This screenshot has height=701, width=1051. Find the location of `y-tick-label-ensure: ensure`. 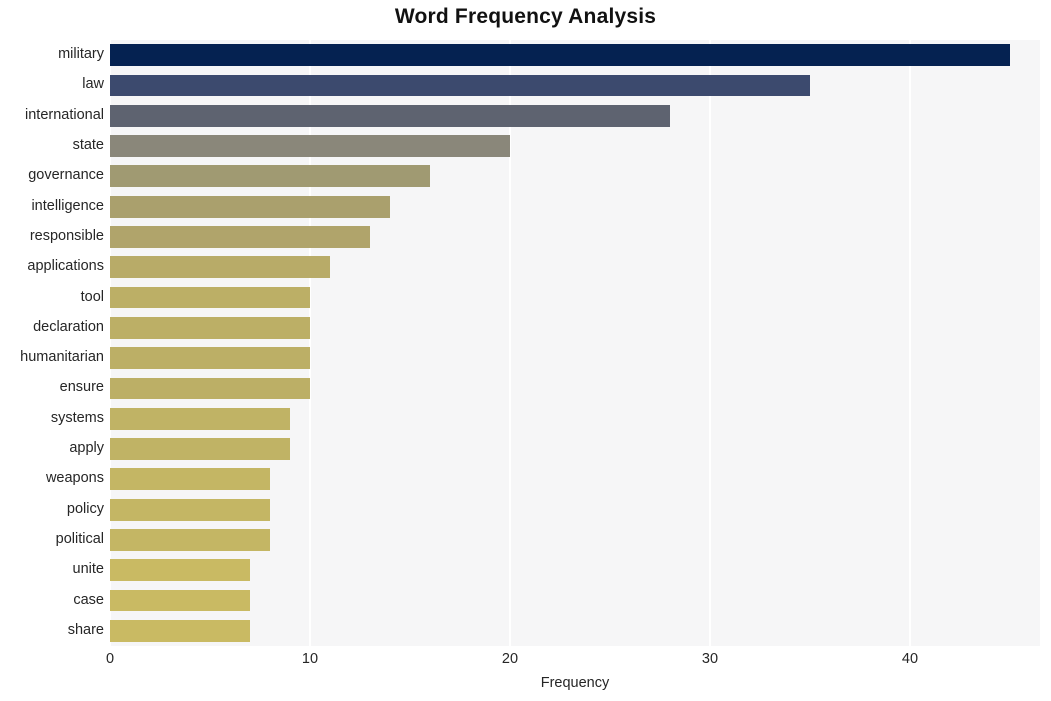

y-tick-label-ensure: ensure is located at coordinates (81, 387).